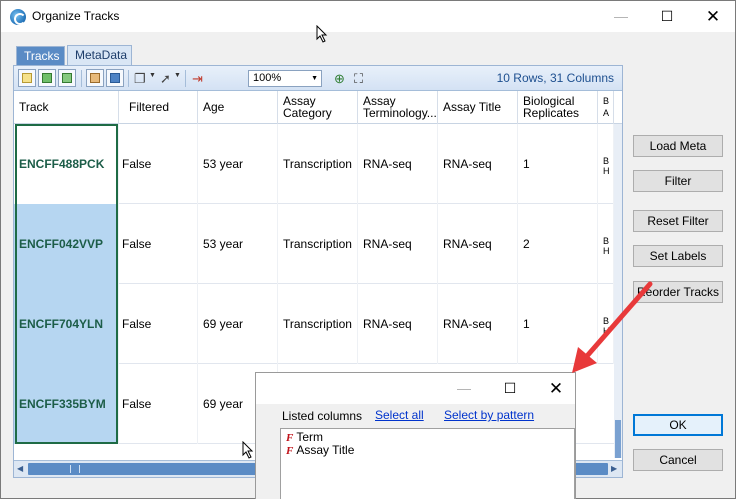  Describe the element at coordinates (606, 107) in the screenshot. I see `column-header-truncated: B A` at that location.